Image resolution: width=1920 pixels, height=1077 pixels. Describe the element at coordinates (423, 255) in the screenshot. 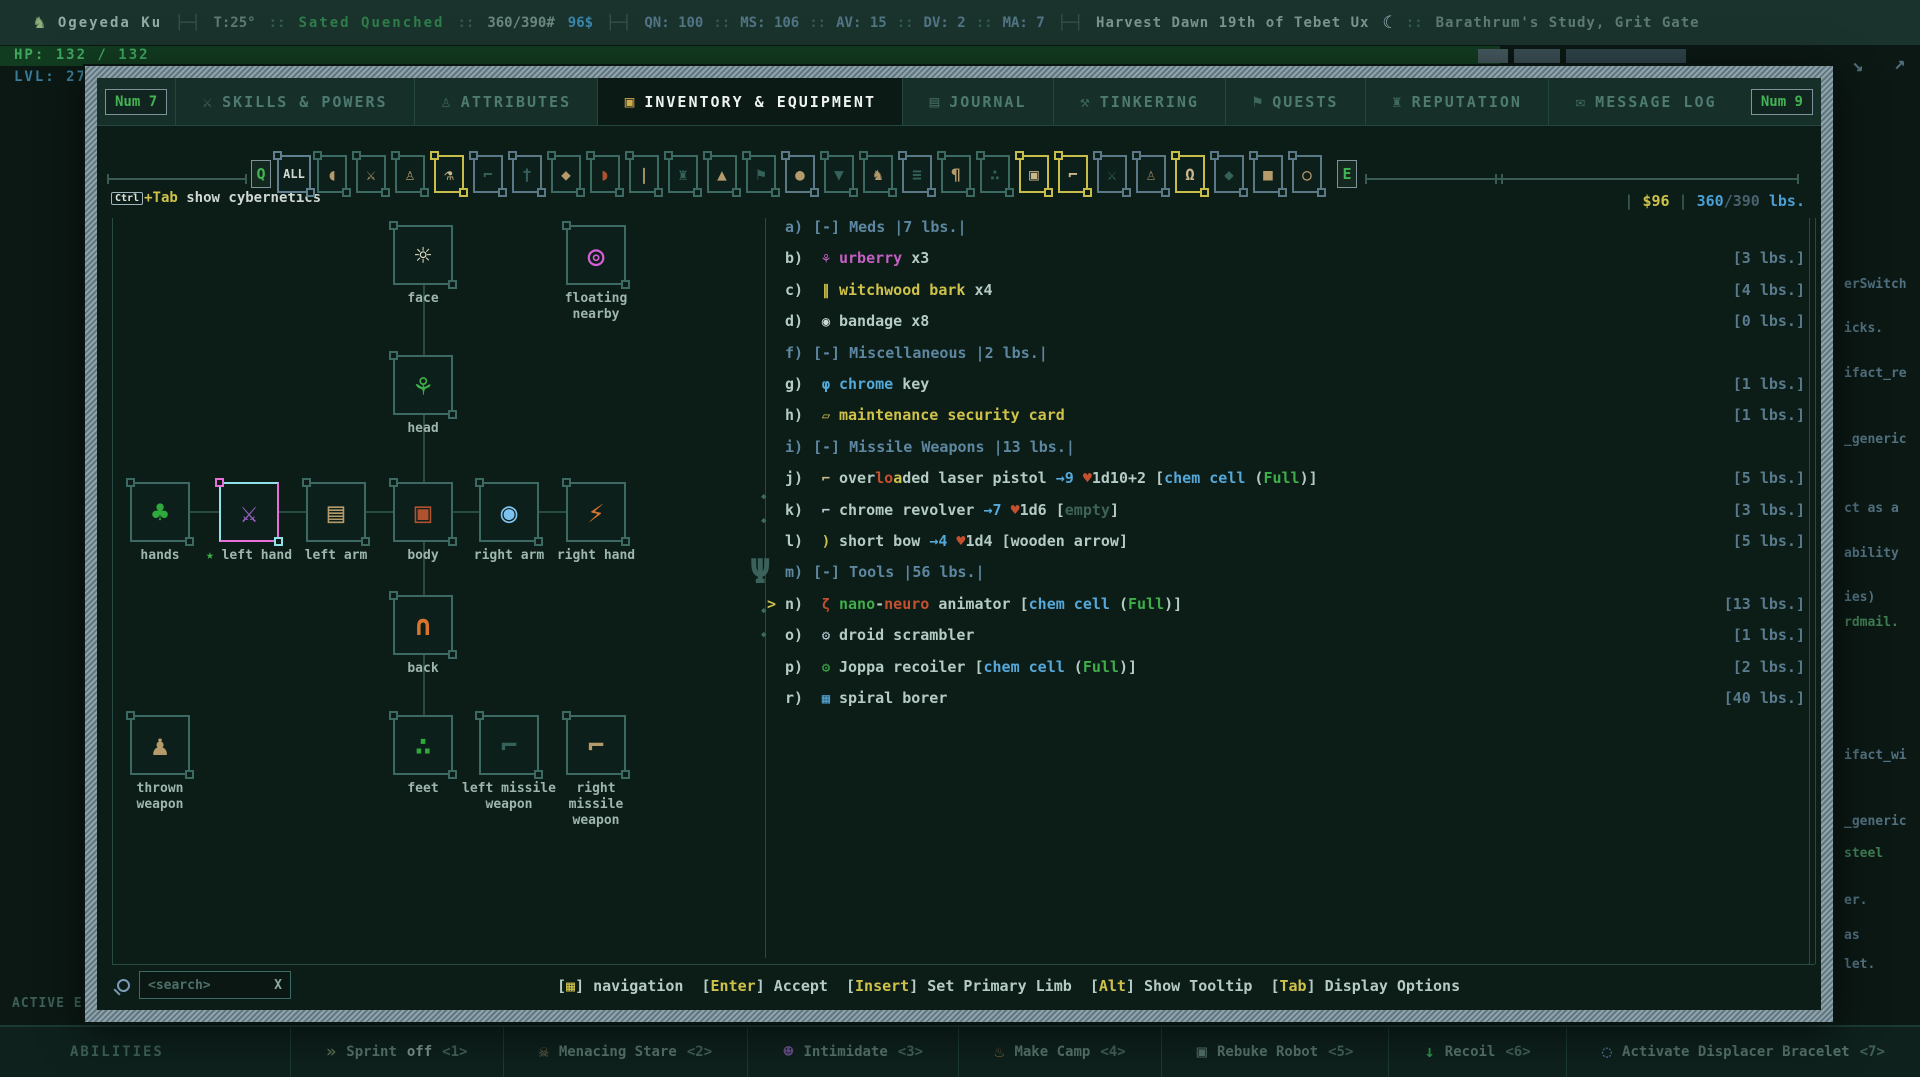

I see `slot-face: ☼` at that location.